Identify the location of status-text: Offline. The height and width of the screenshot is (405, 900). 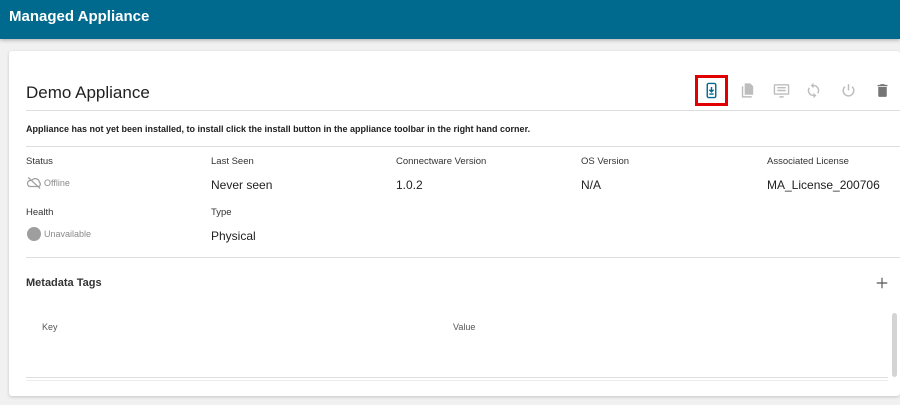
(57, 183).